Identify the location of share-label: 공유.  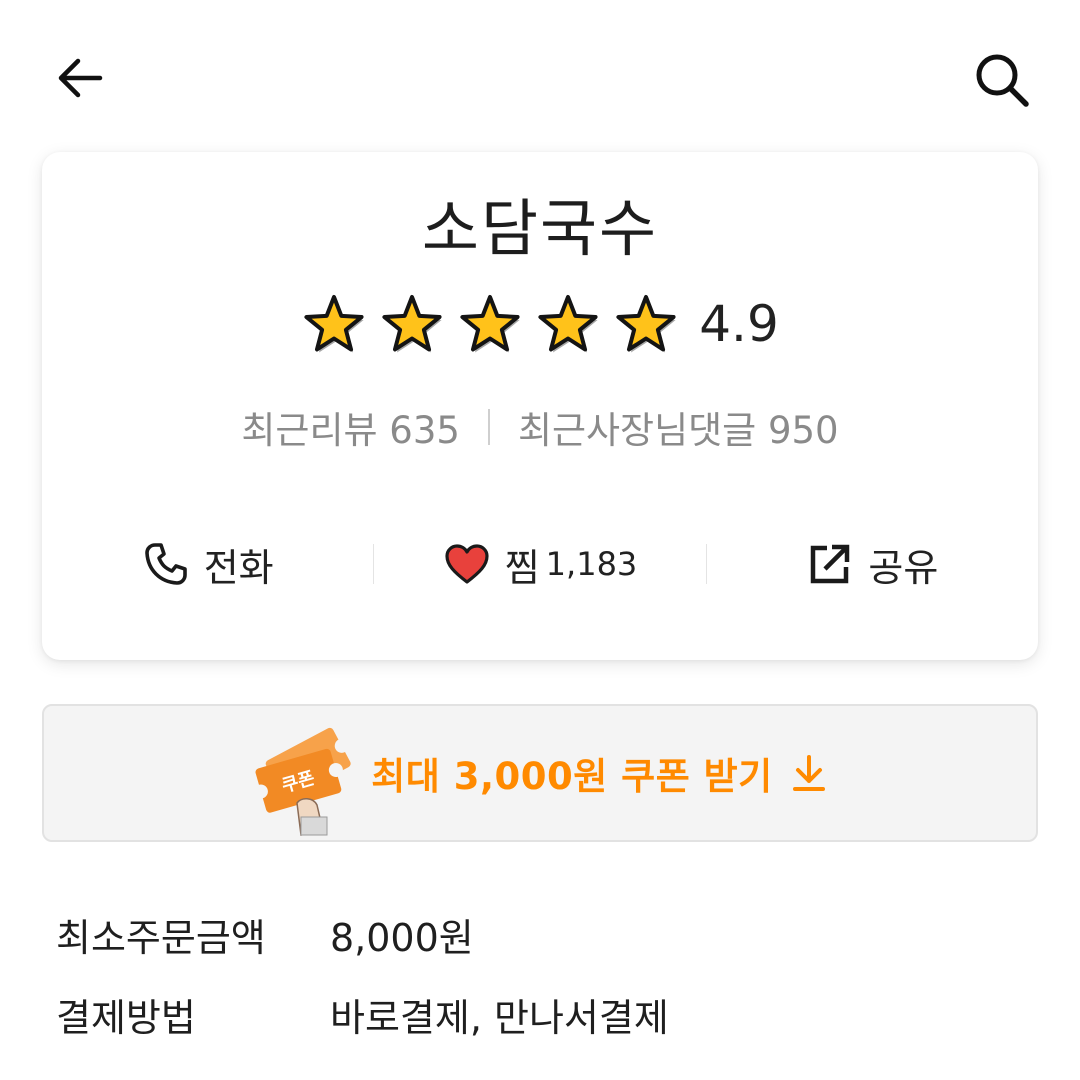
(903, 567).